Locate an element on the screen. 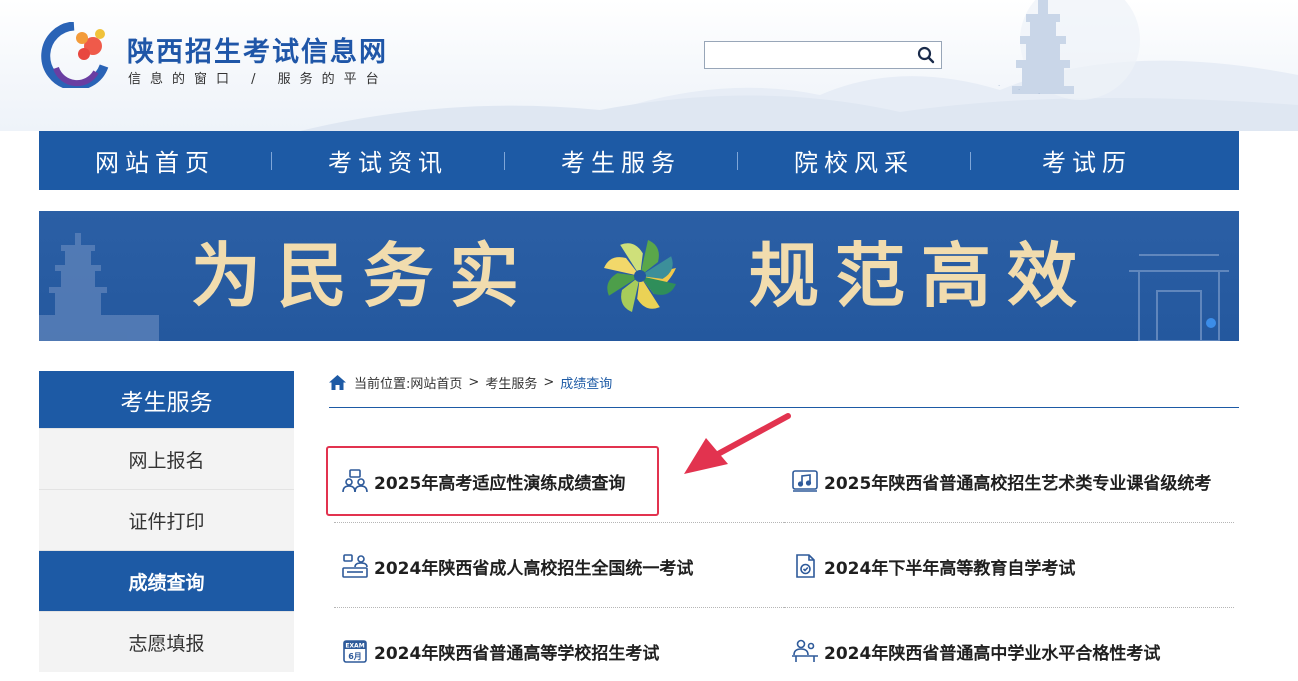 The height and width of the screenshot is (681, 1298). pagoda-illustration: · · · is located at coordinates (1036, 49).